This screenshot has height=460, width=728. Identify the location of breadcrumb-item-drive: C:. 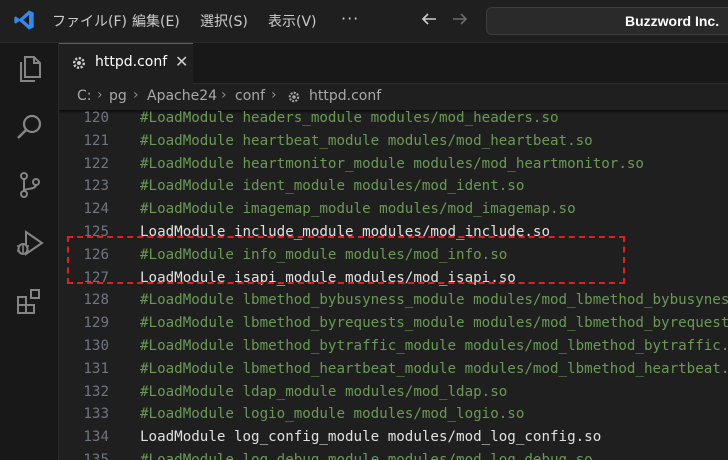
(84, 96).